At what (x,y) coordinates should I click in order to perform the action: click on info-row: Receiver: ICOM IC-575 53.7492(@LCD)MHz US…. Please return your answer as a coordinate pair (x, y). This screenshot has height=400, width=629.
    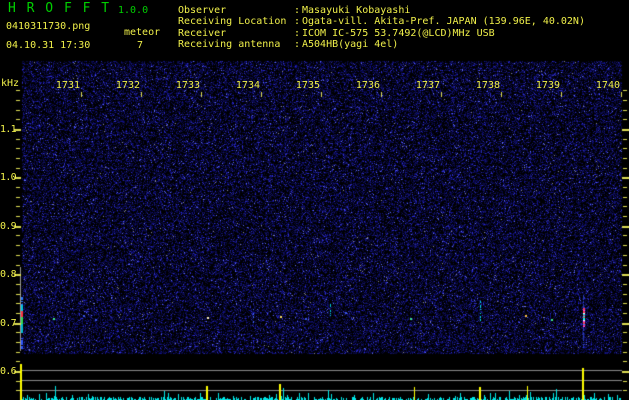
    Looking at the image, I should click on (398, 33).